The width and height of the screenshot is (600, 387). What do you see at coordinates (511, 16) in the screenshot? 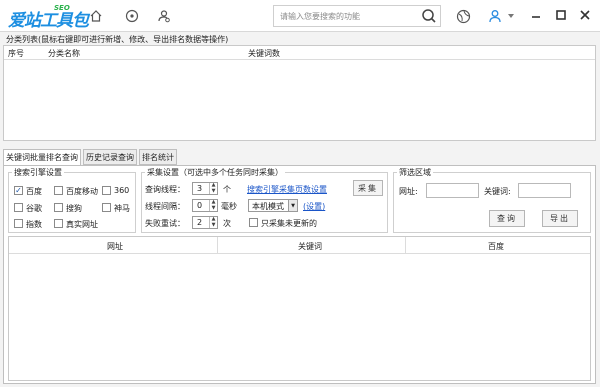
I see `chevron-down-icon` at bounding box center [511, 16].